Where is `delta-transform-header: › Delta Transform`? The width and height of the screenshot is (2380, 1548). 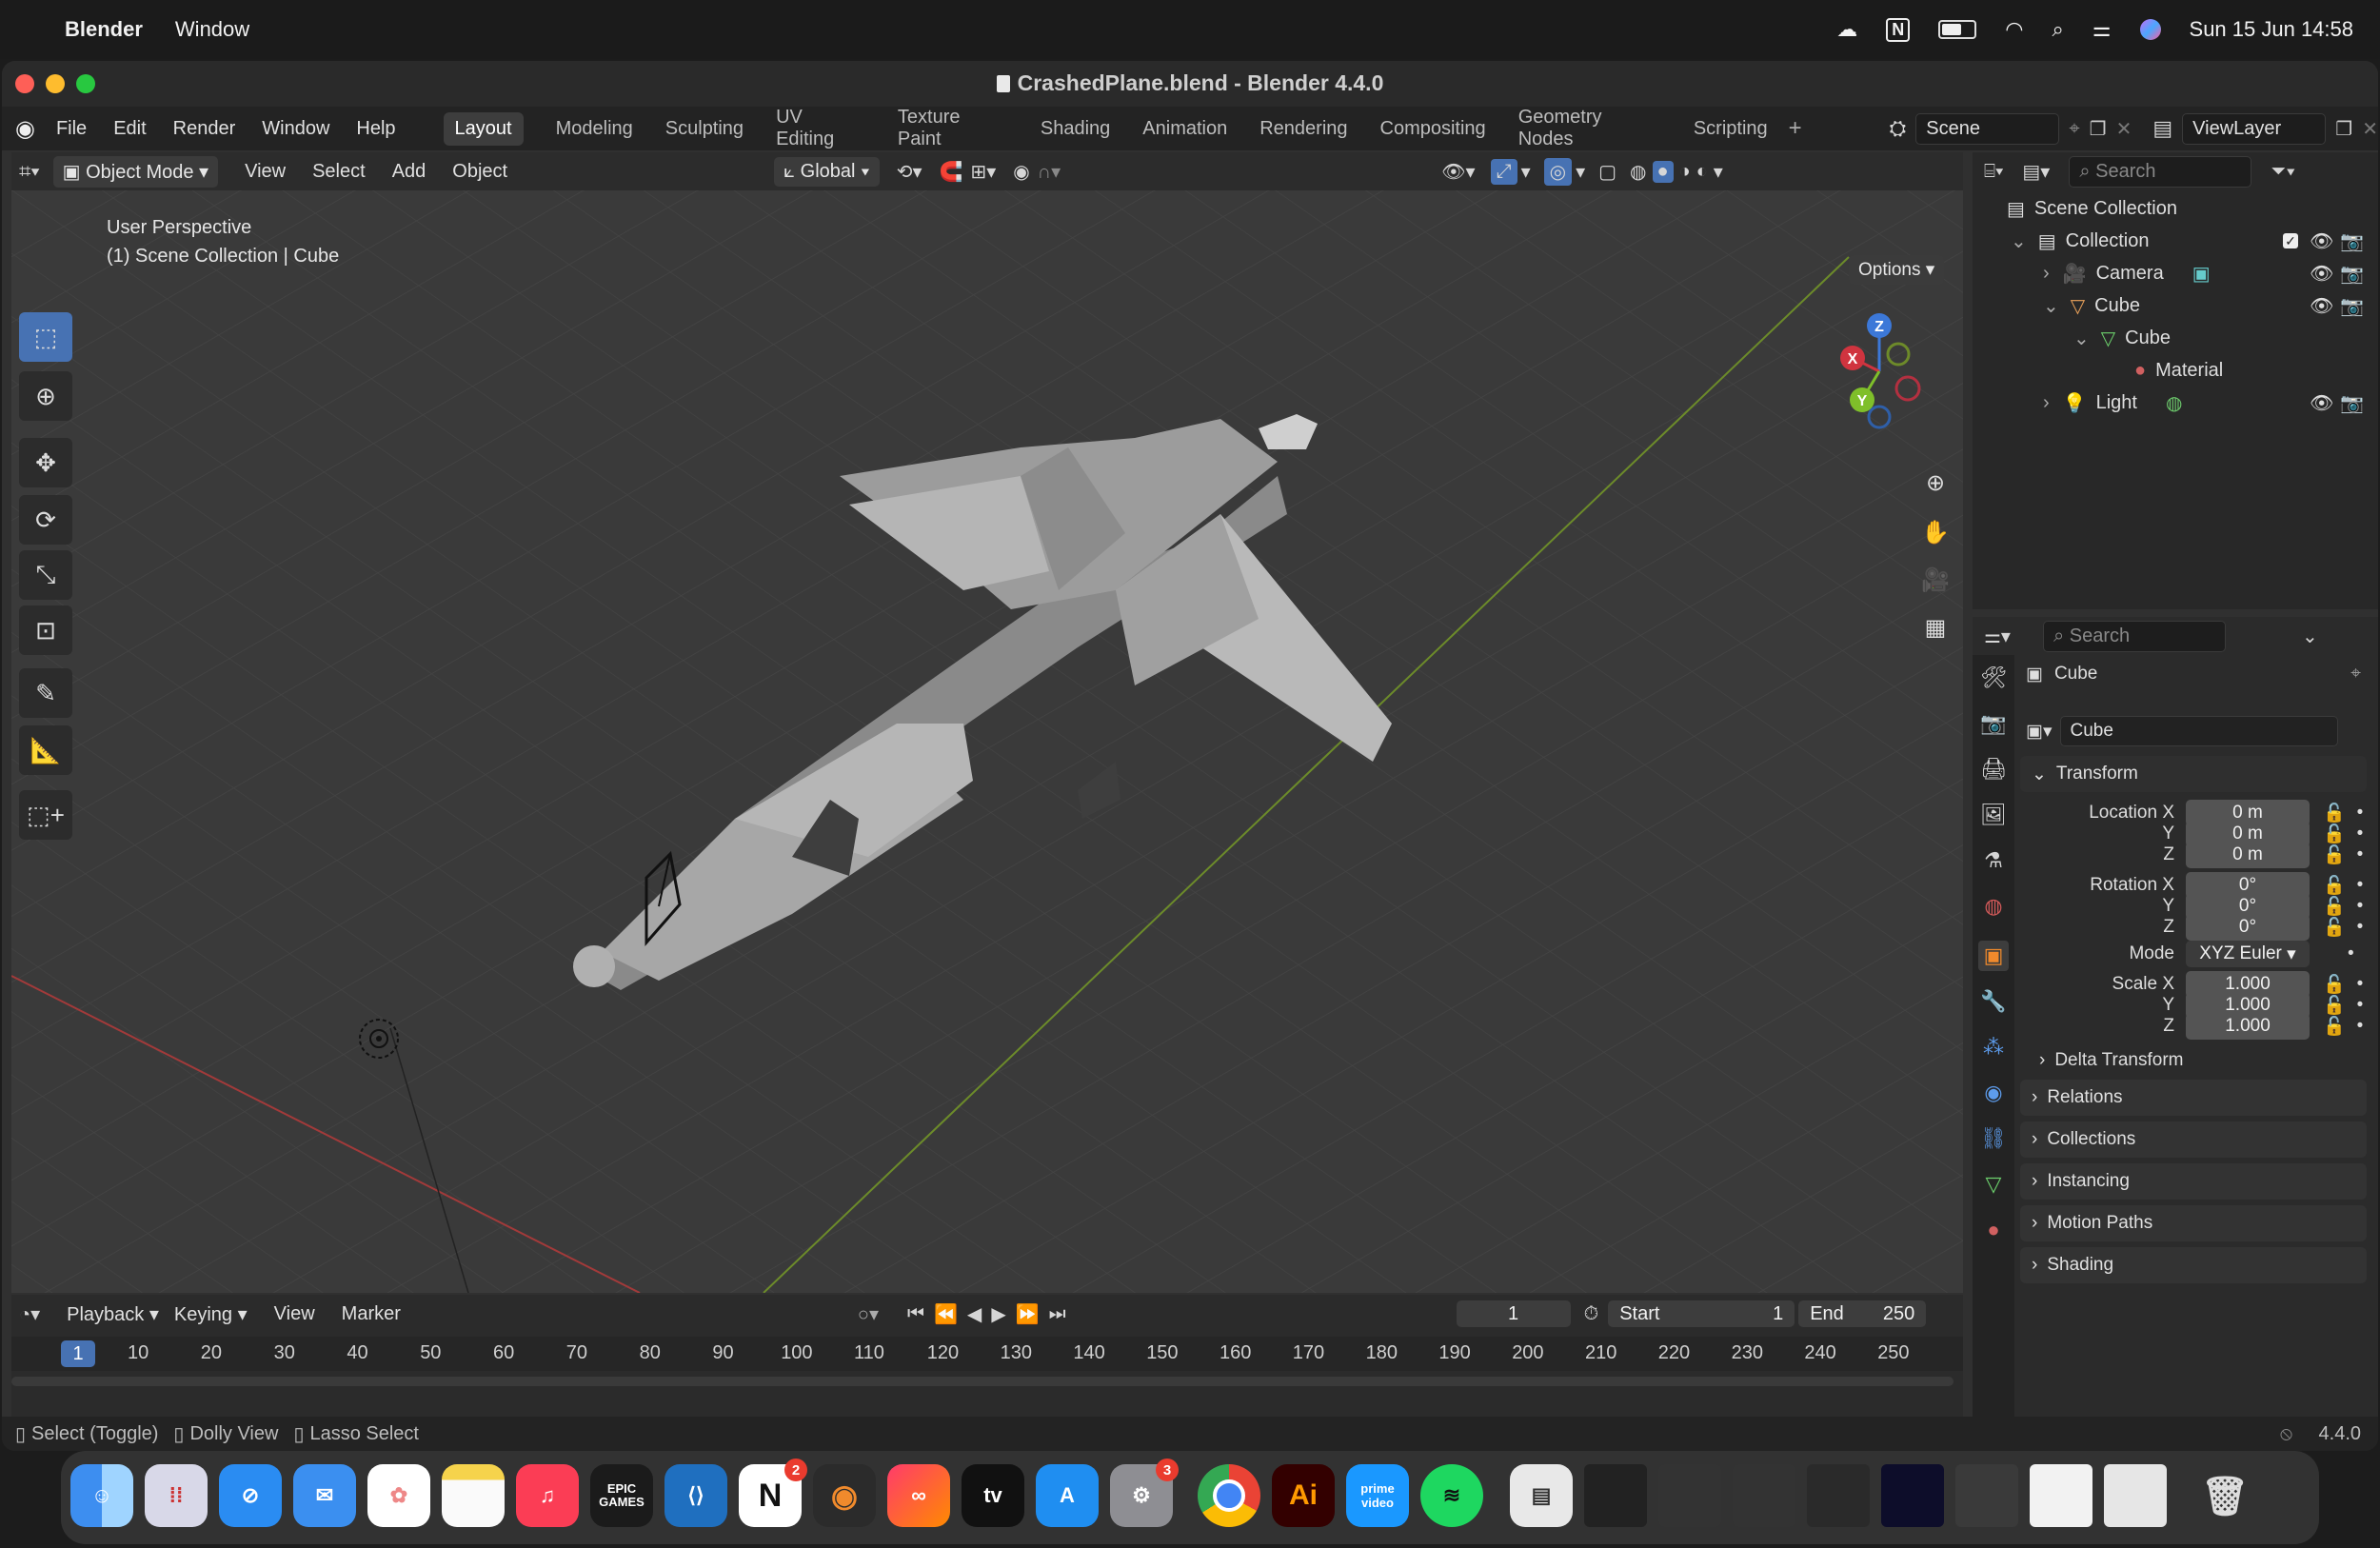 delta-transform-header: › Delta Transform is located at coordinates (2208, 1061).